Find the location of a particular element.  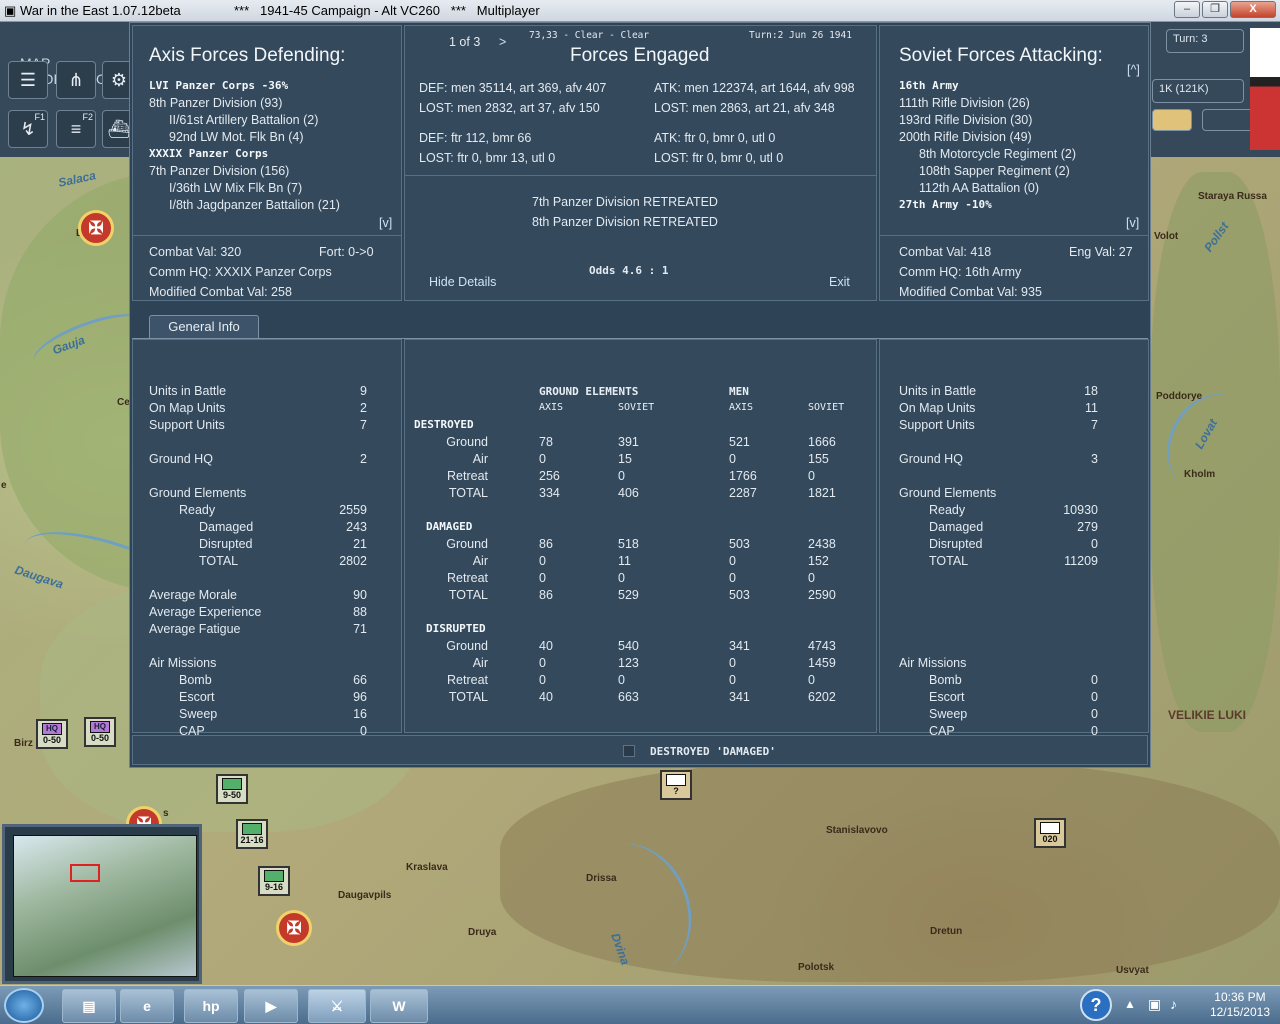

column-header-ground-elements: GROUND ELEMENTS is located at coordinates (589, 391).